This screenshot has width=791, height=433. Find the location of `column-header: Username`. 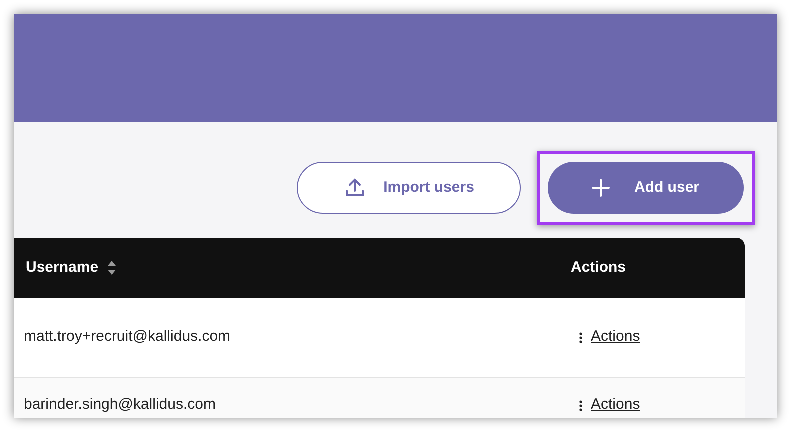

column-header: Username is located at coordinates (62, 268).